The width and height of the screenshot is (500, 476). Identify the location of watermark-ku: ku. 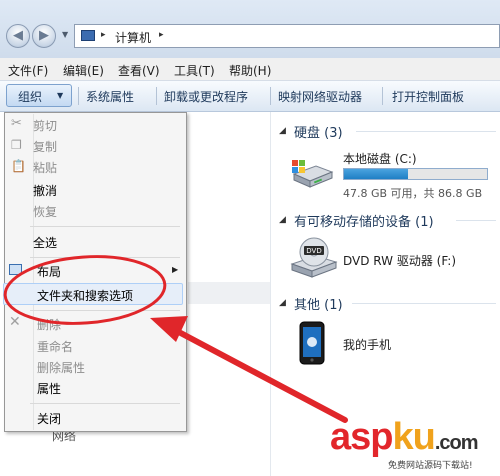
(413, 437).